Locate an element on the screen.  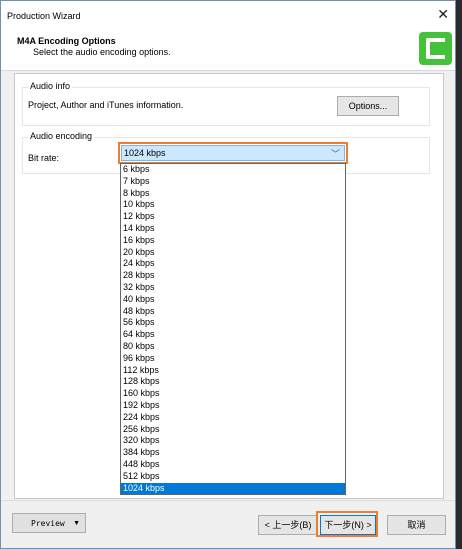
bitrate-option: 256 kbps is located at coordinates (233, 430).